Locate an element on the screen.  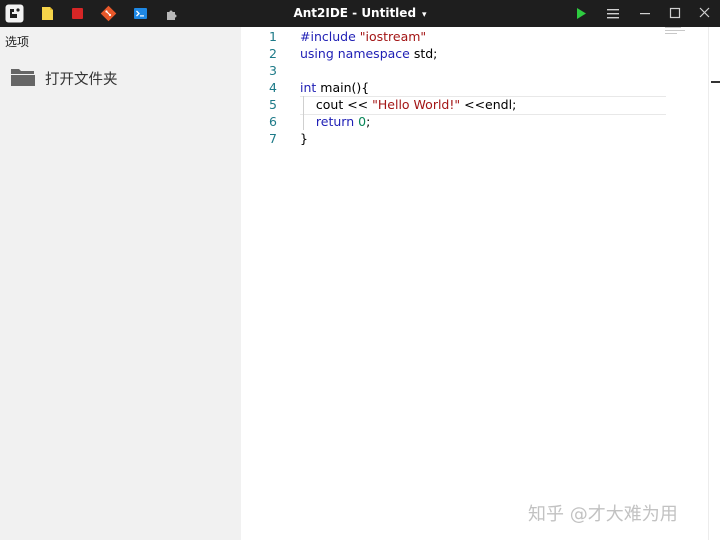
line-number: 1 is located at coordinates (273, 36).